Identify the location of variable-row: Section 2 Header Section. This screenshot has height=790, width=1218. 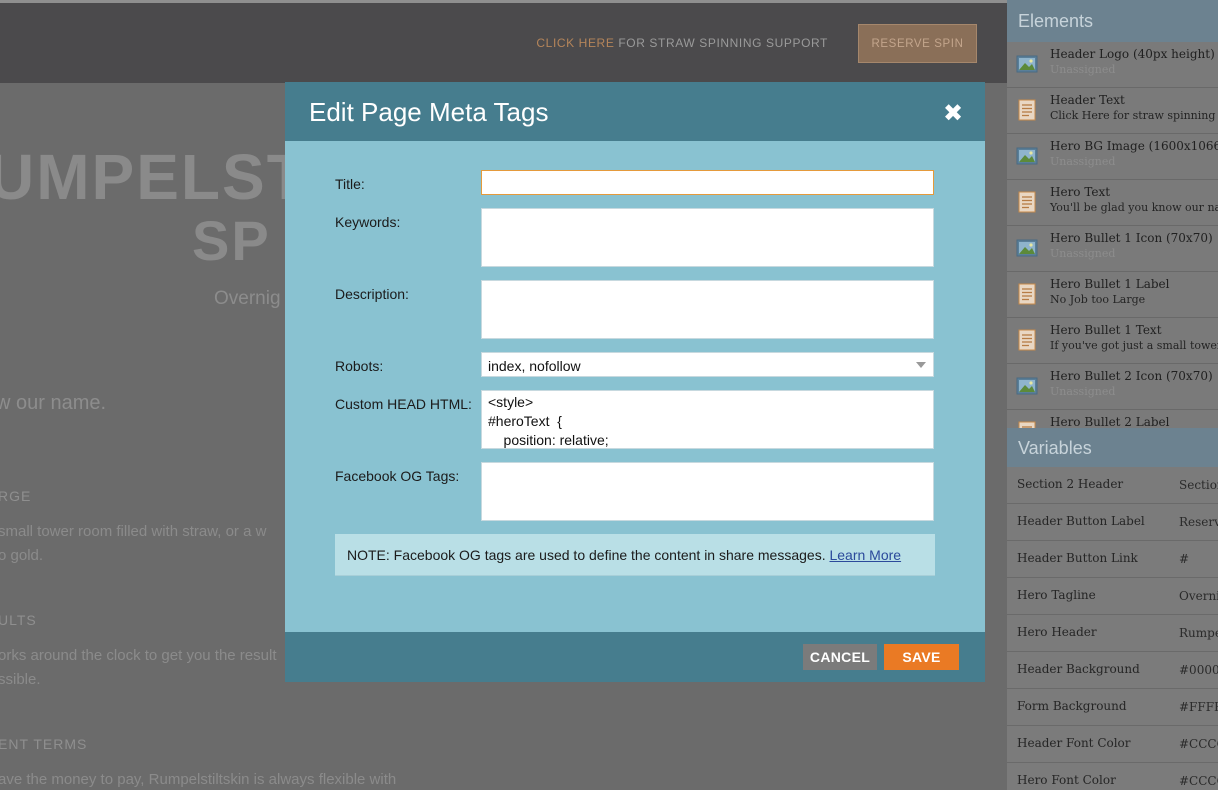
(1112, 485).